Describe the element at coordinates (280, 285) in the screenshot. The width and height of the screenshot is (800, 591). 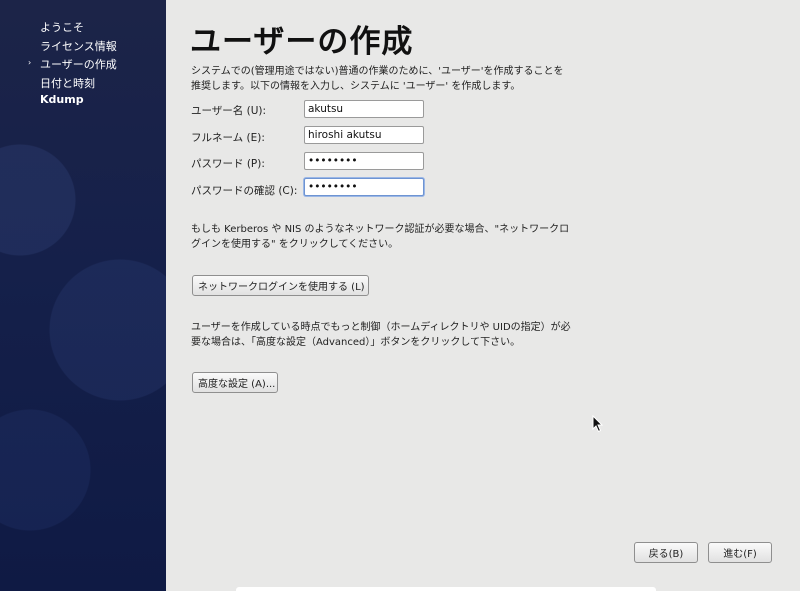
I see `network-login-button: ネットワークログインを使用する (L)` at that location.